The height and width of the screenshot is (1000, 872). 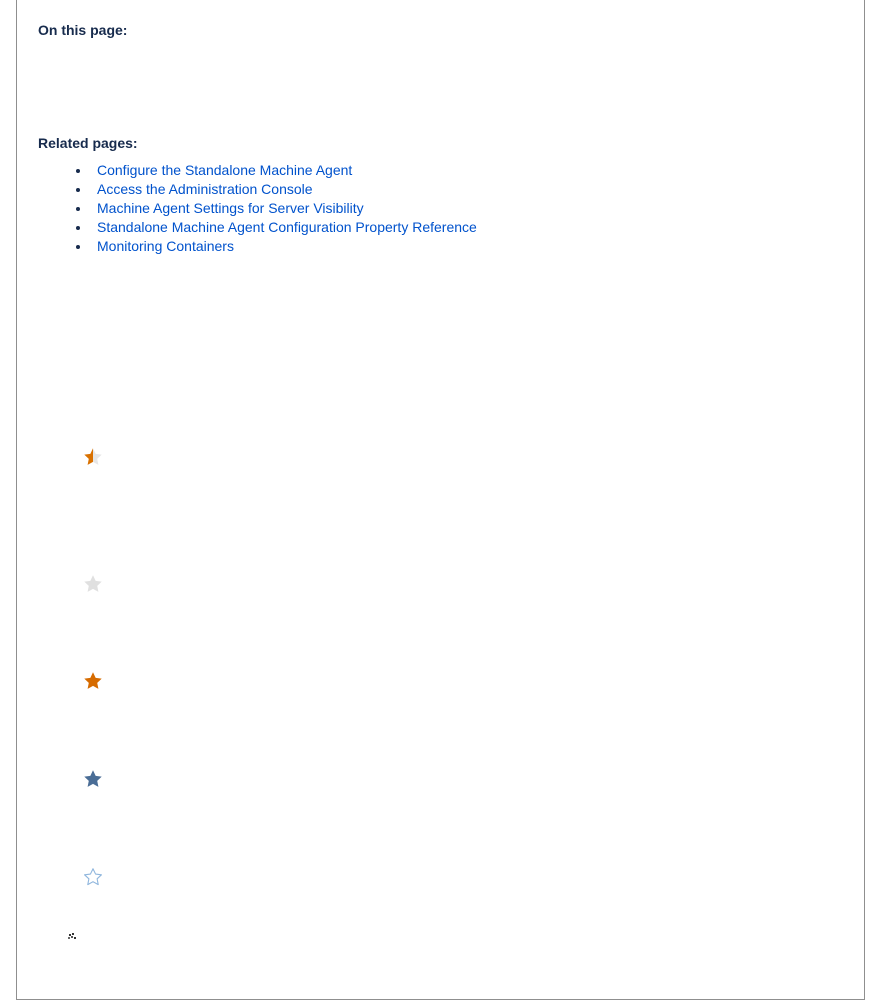 I want to click on list-item: Access the Administration Console, so click(x=284, y=189).